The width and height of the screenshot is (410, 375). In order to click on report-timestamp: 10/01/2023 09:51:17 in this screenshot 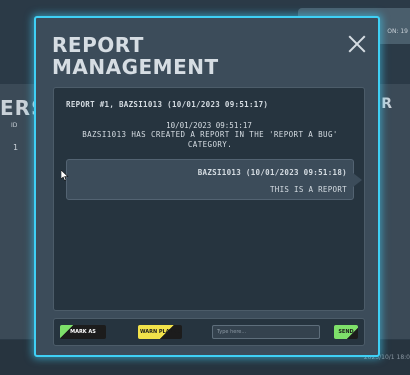, I will do `click(209, 125)`.